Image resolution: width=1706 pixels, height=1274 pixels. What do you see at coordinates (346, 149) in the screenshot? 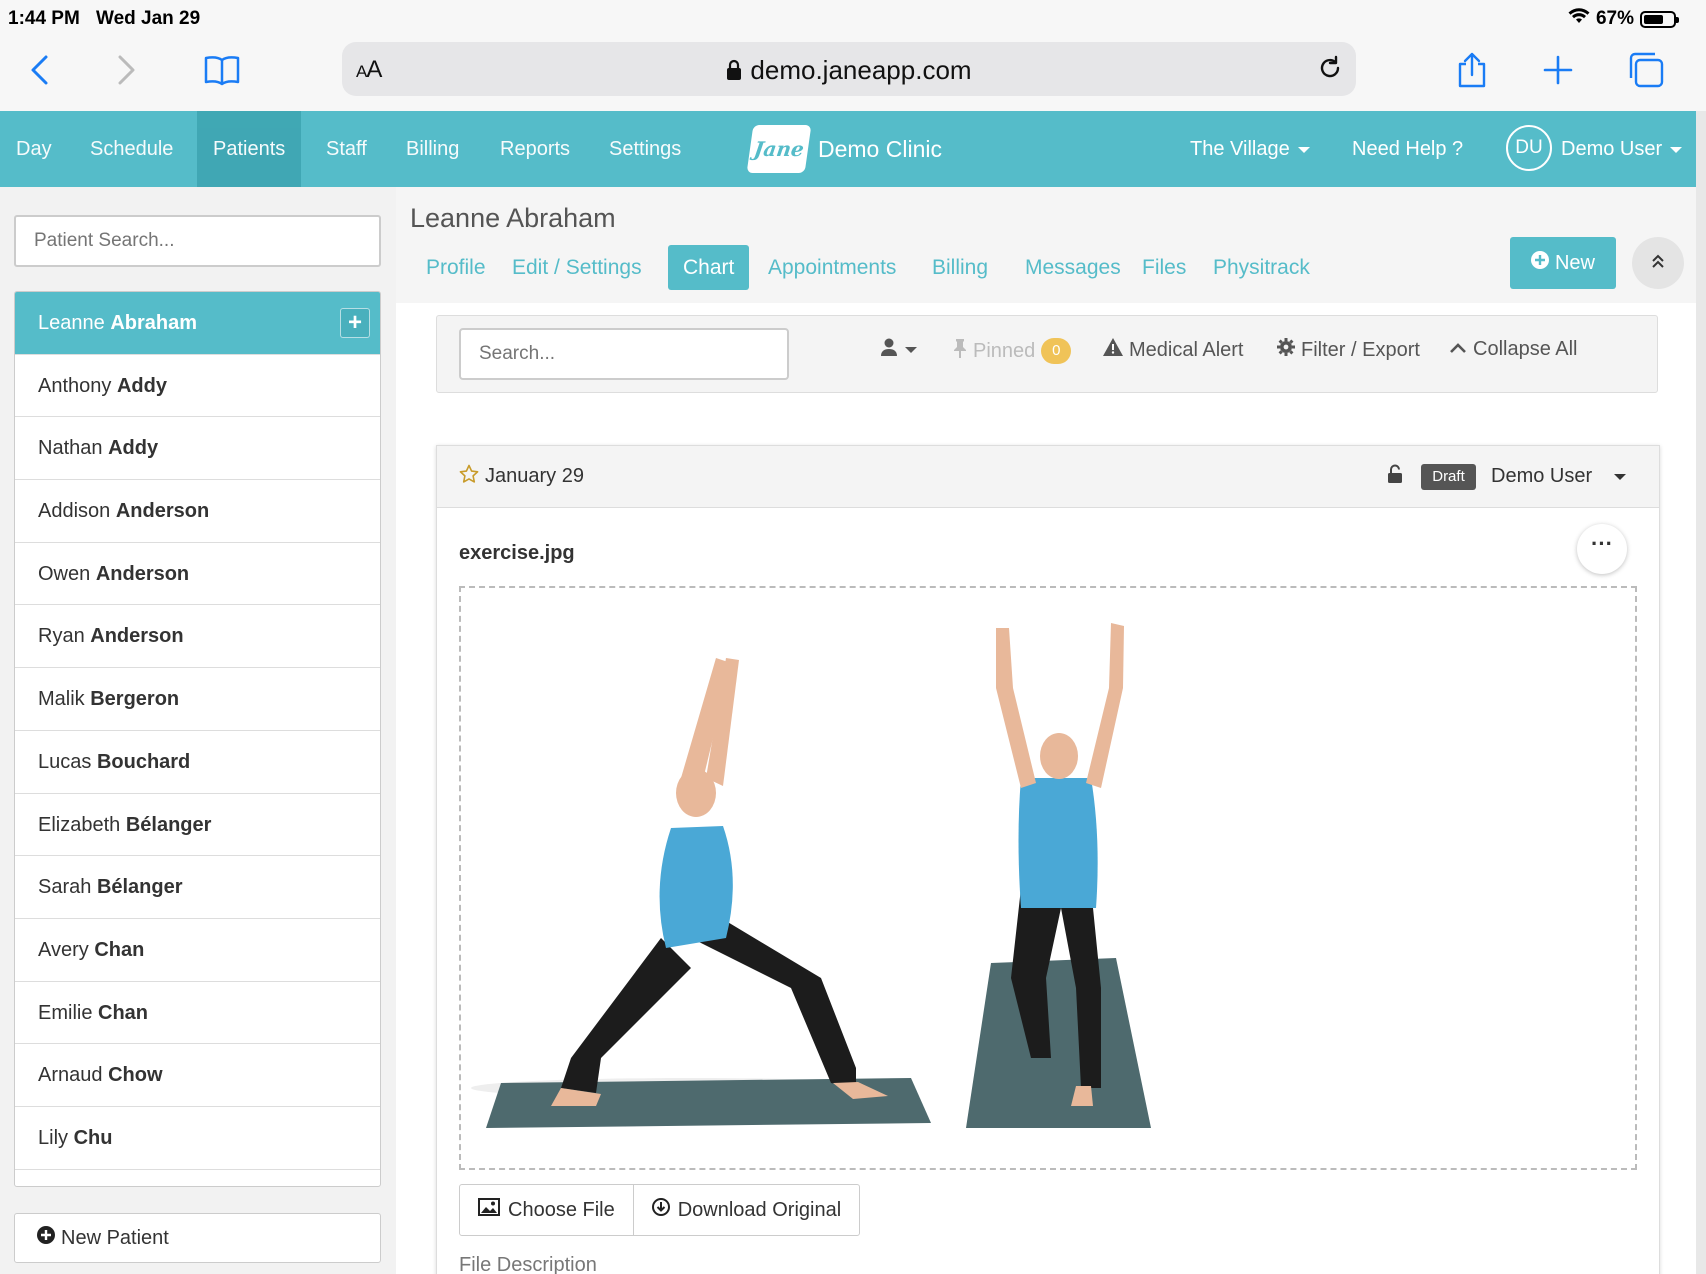
I see `nav-staff: Staff` at bounding box center [346, 149].